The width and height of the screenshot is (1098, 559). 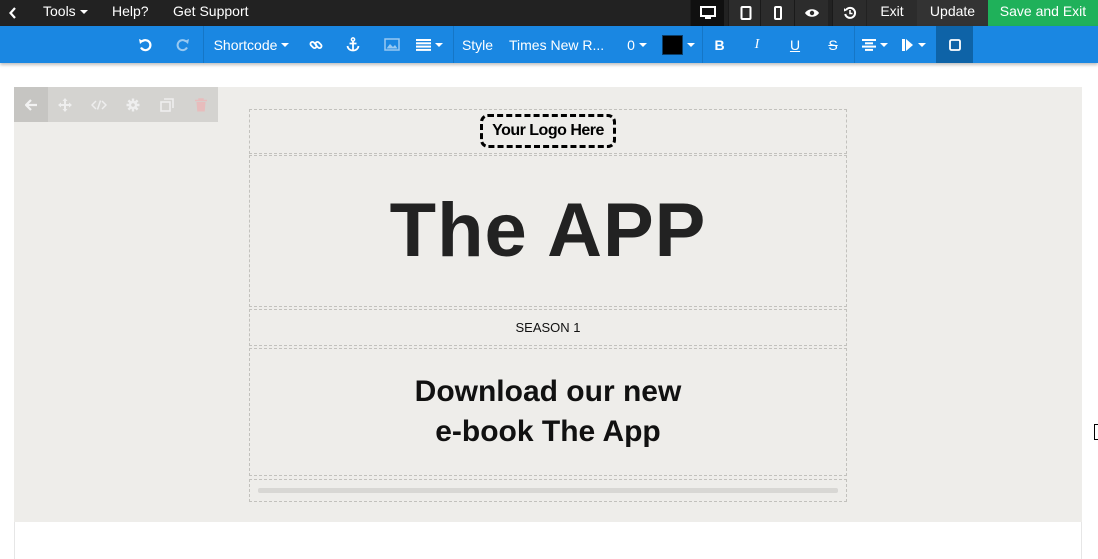 I want to click on desktop-icon, so click(x=707, y=12).